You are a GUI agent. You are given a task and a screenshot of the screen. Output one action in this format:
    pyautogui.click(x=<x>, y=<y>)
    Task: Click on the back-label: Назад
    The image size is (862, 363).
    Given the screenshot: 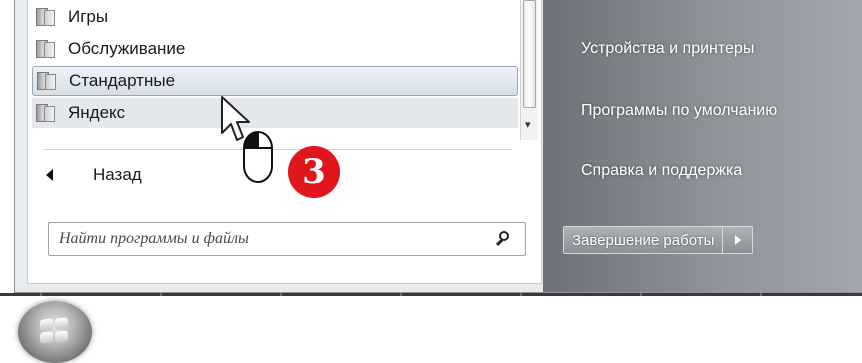 What is the action you would take?
    pyautogui.click(x=117, y=174)
    